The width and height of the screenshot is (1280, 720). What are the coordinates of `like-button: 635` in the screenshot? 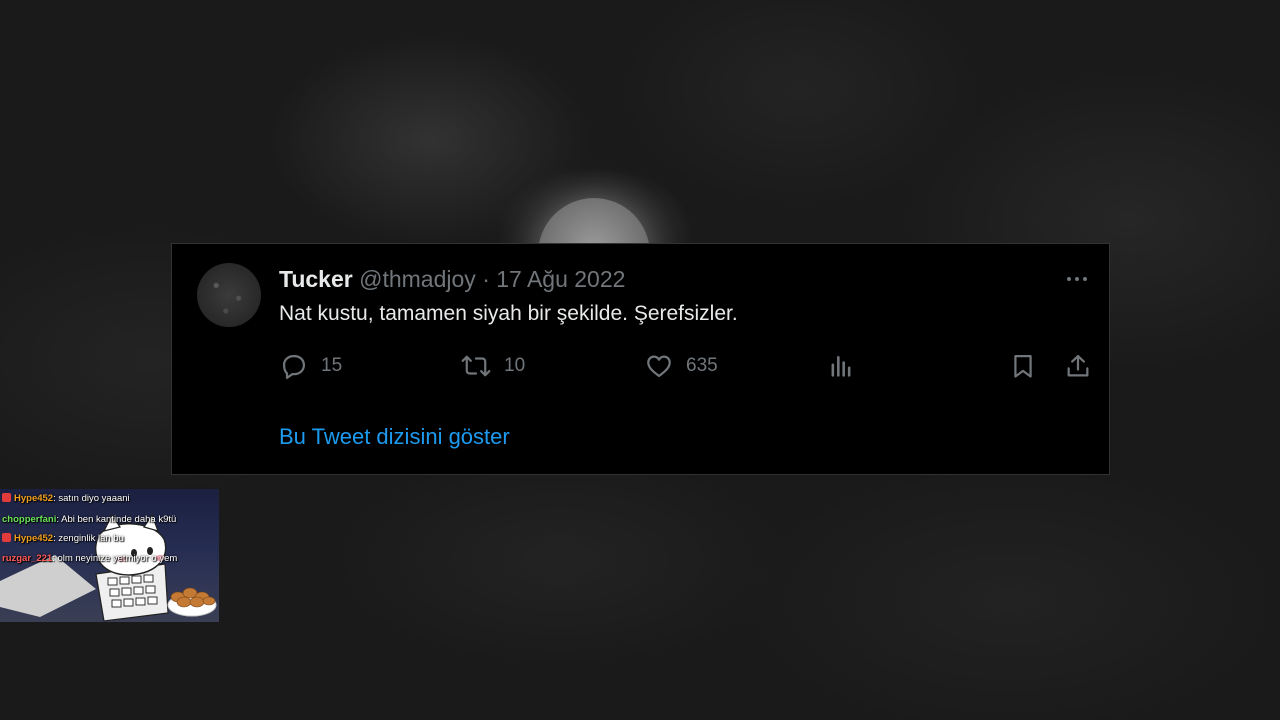 It's located at (681, 366).